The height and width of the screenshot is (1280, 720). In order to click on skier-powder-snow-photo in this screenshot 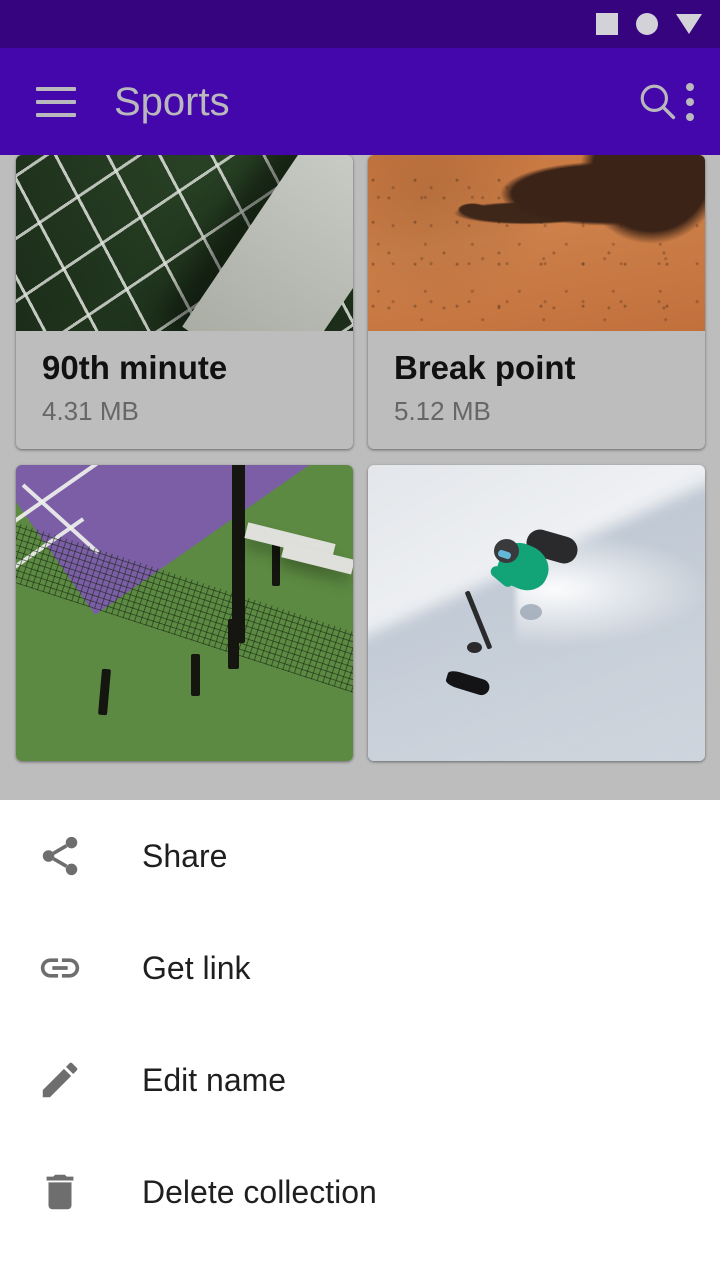, I will do `click(536, 612)`.